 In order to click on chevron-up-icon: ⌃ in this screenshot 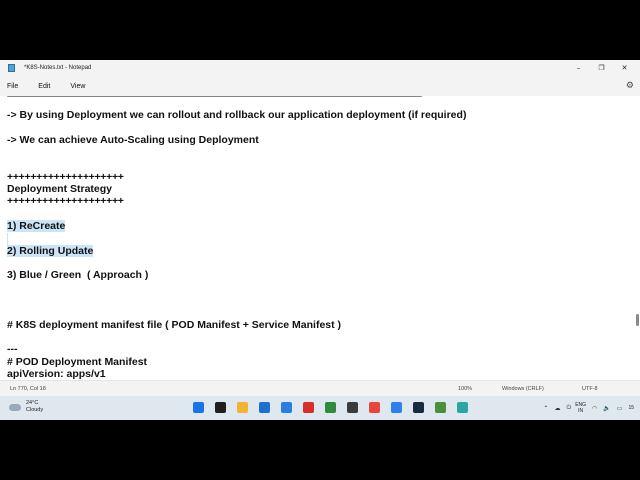, I will do `click(545, 408)`.